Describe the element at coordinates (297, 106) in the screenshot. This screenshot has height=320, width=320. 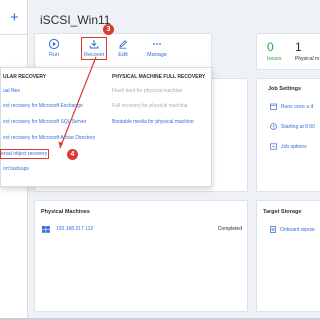
I see `schedule-text: Runs once a d` at that location.